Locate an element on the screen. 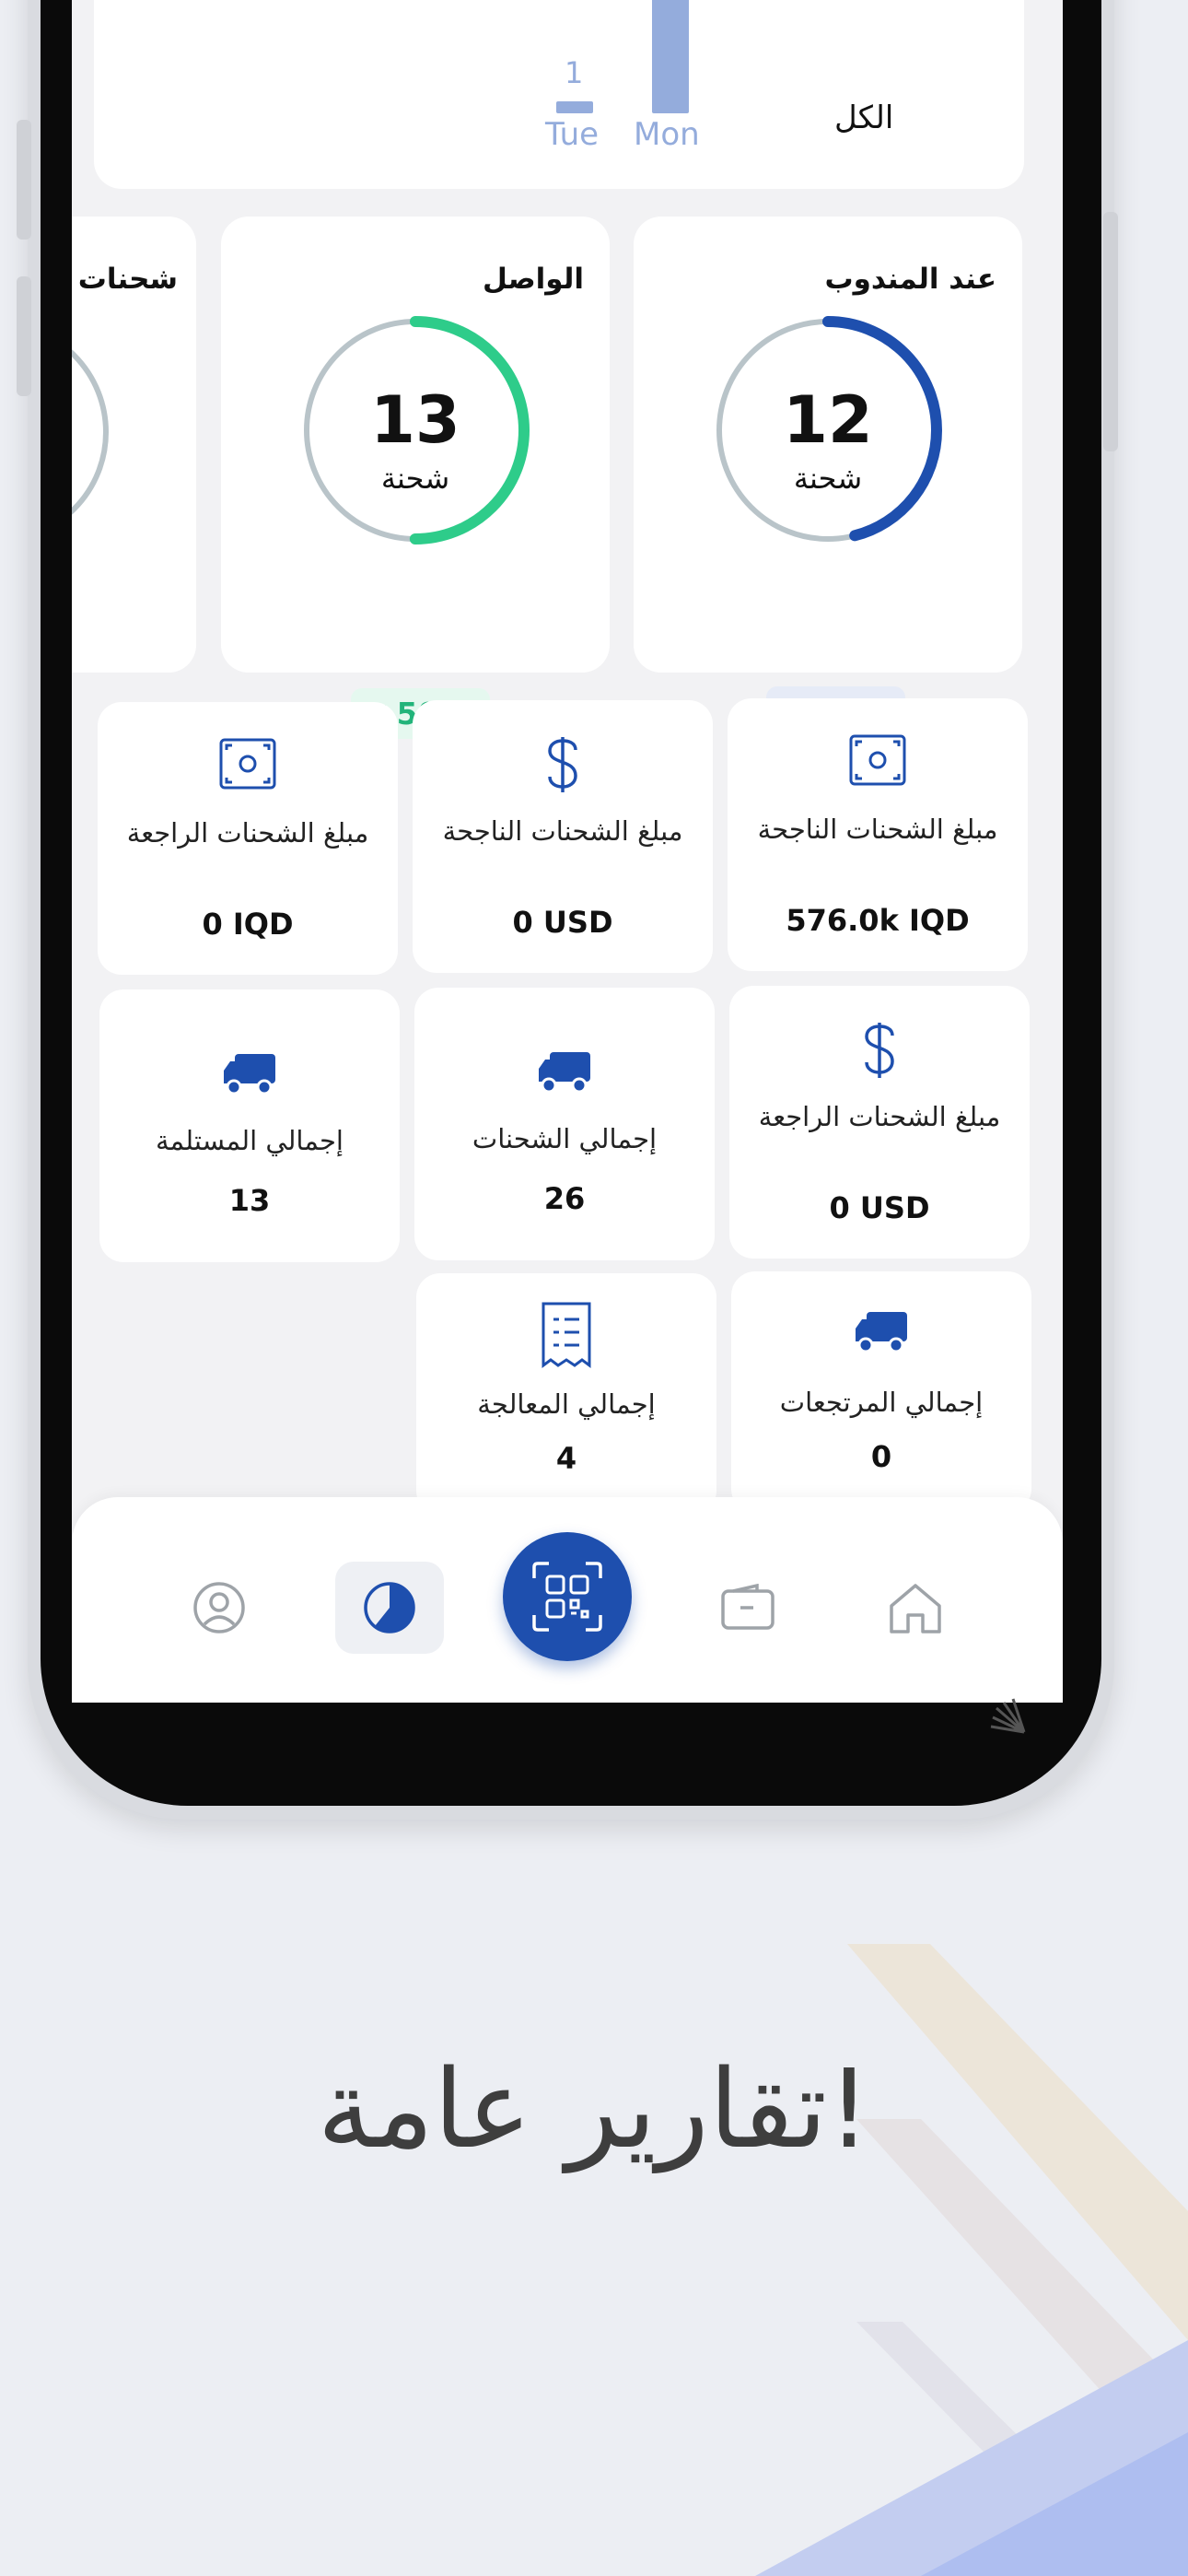 This screenshot has width=1188, height=2576. stat-label: إجمالي الشحنات is located at coordinates (565, 1138).